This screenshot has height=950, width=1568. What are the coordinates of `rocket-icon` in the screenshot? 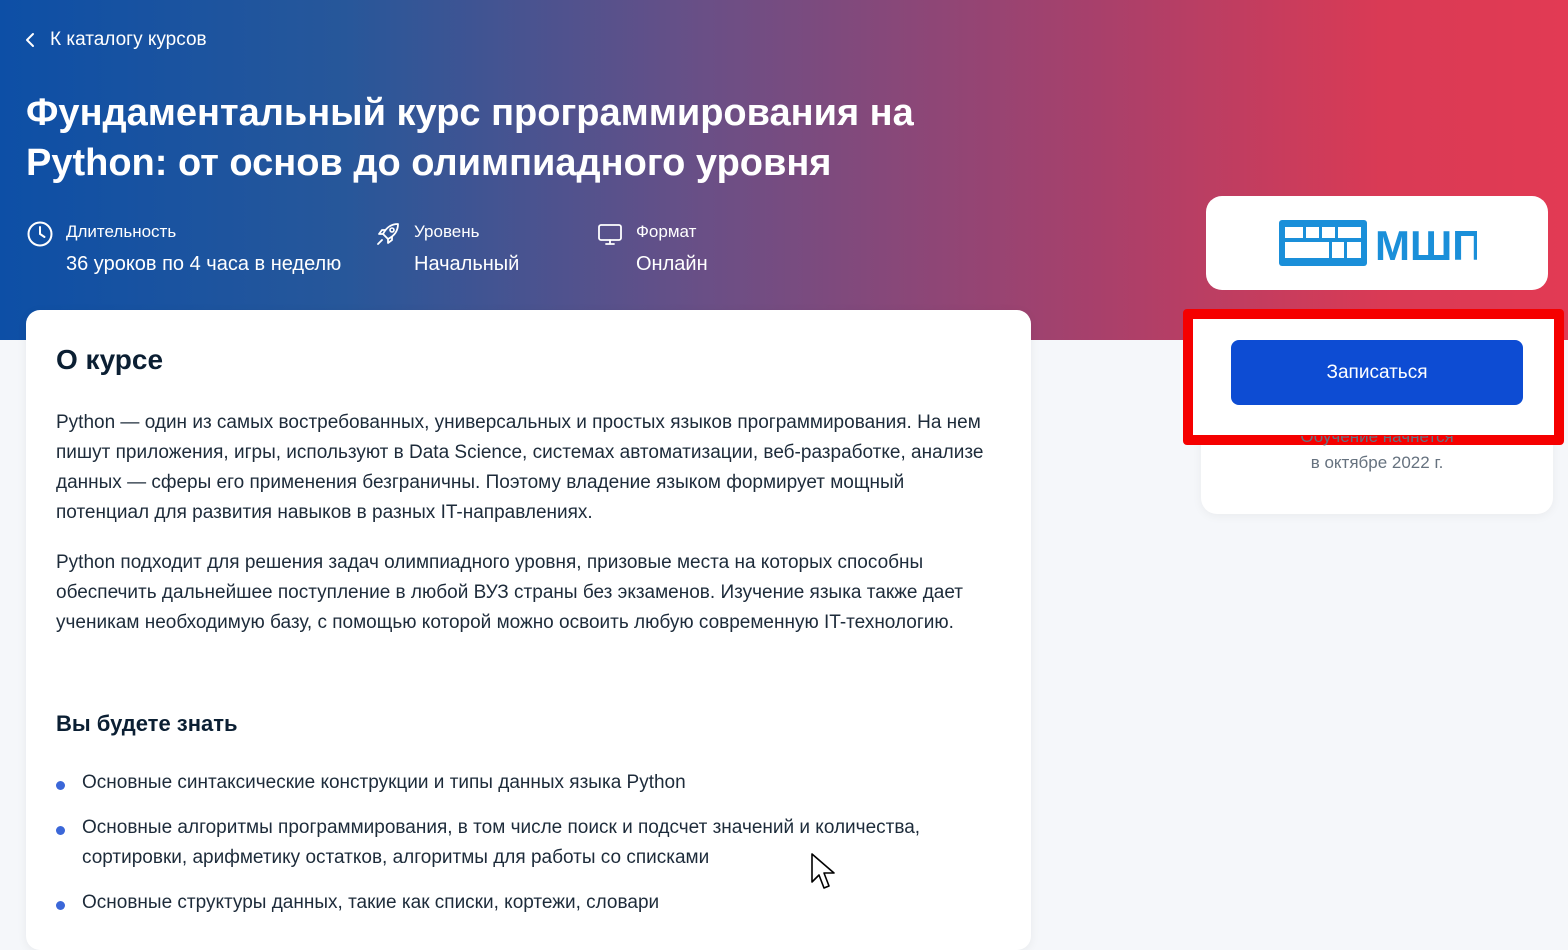 It's located at (388, 234).